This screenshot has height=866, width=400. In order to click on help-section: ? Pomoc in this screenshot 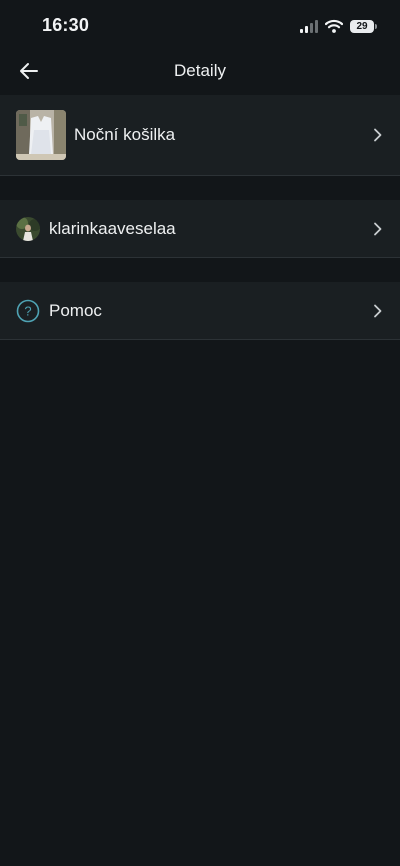, I will do `click(200, 311)`.